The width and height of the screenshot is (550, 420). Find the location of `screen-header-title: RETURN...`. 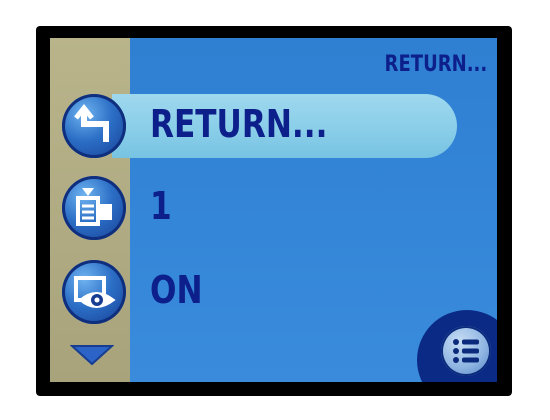

screen-header-title: RETURN... is located at coordinates (435, 64).